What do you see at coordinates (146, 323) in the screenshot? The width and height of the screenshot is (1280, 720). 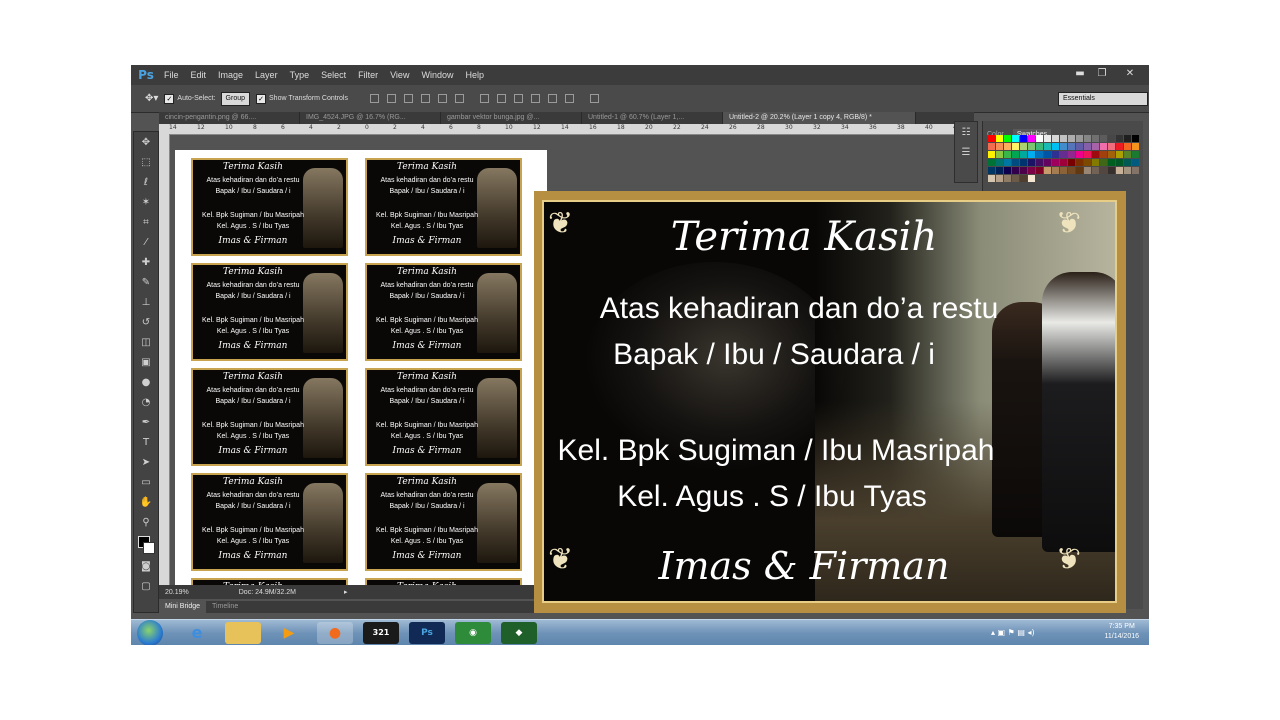 I see `history-brush-tool-icon: ↺` at bounding box center [146, 323].